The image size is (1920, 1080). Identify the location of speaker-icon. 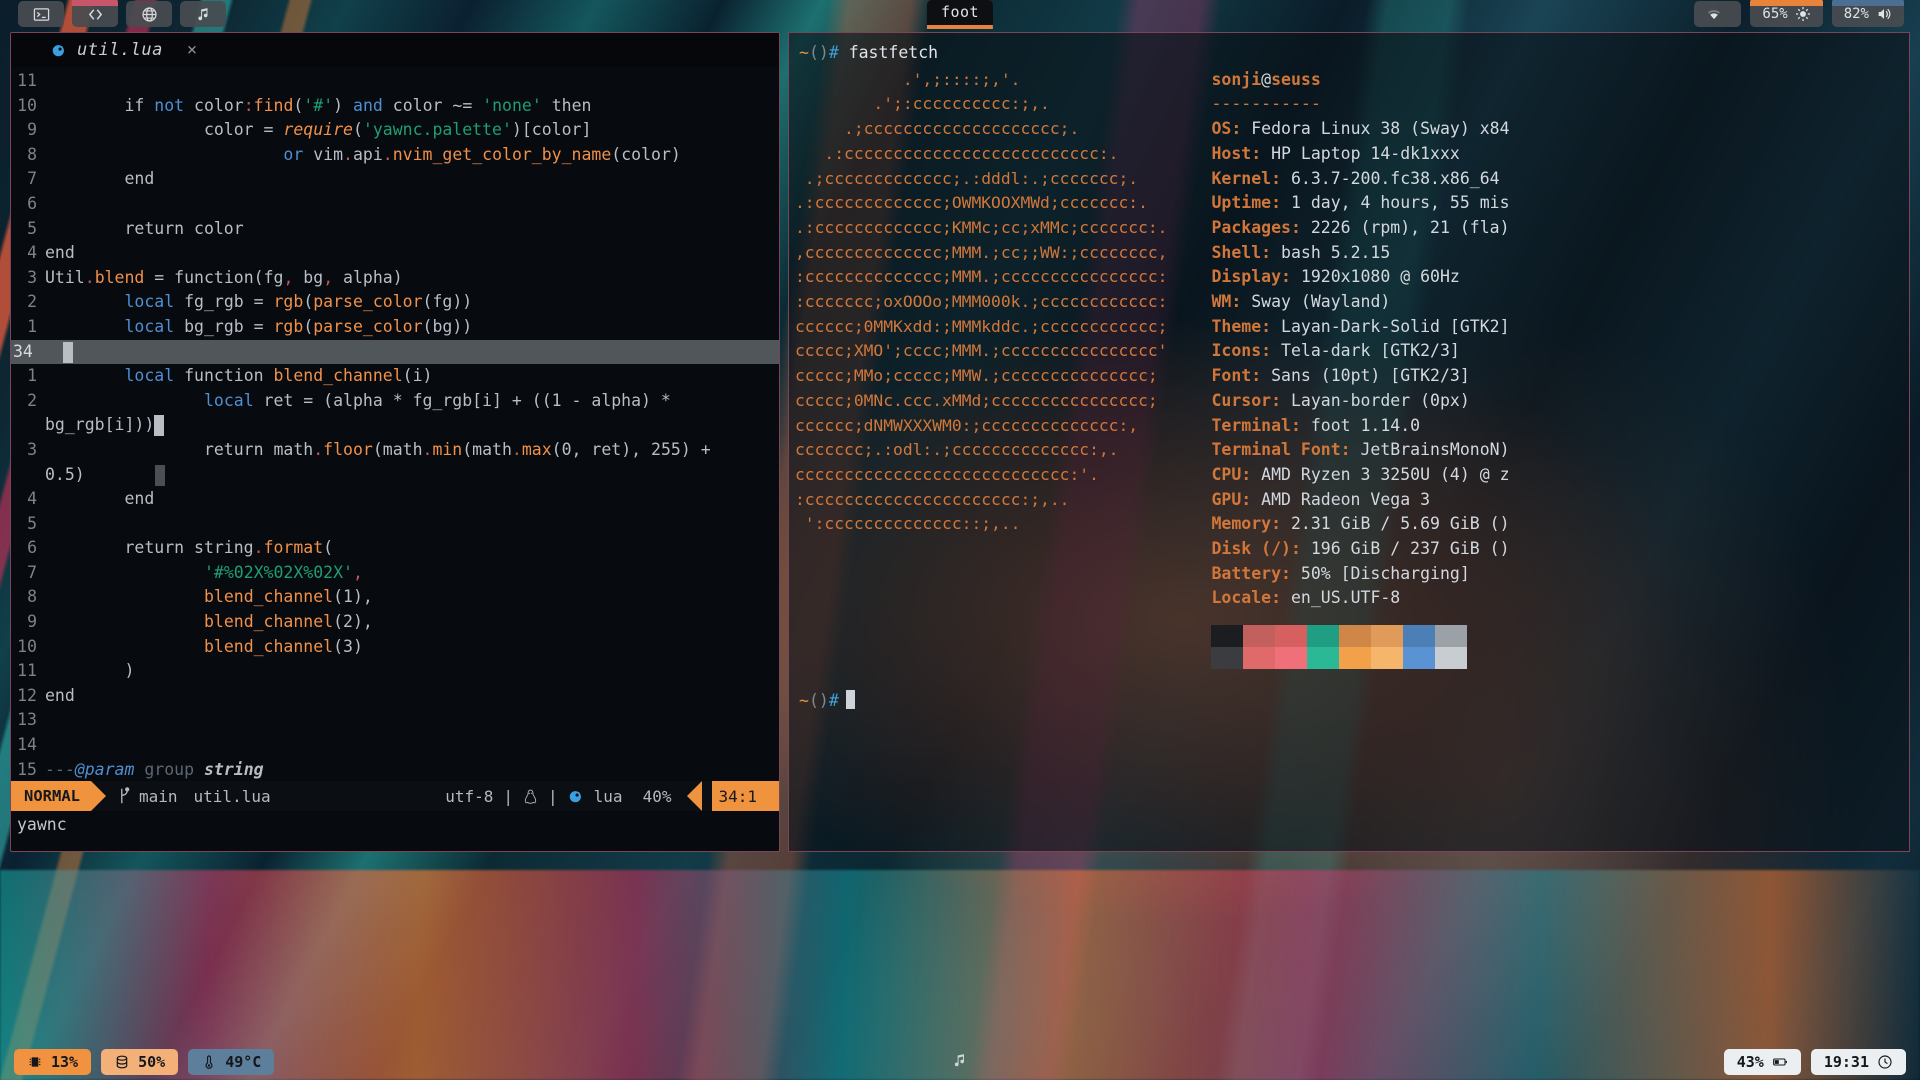
(1884, 14).